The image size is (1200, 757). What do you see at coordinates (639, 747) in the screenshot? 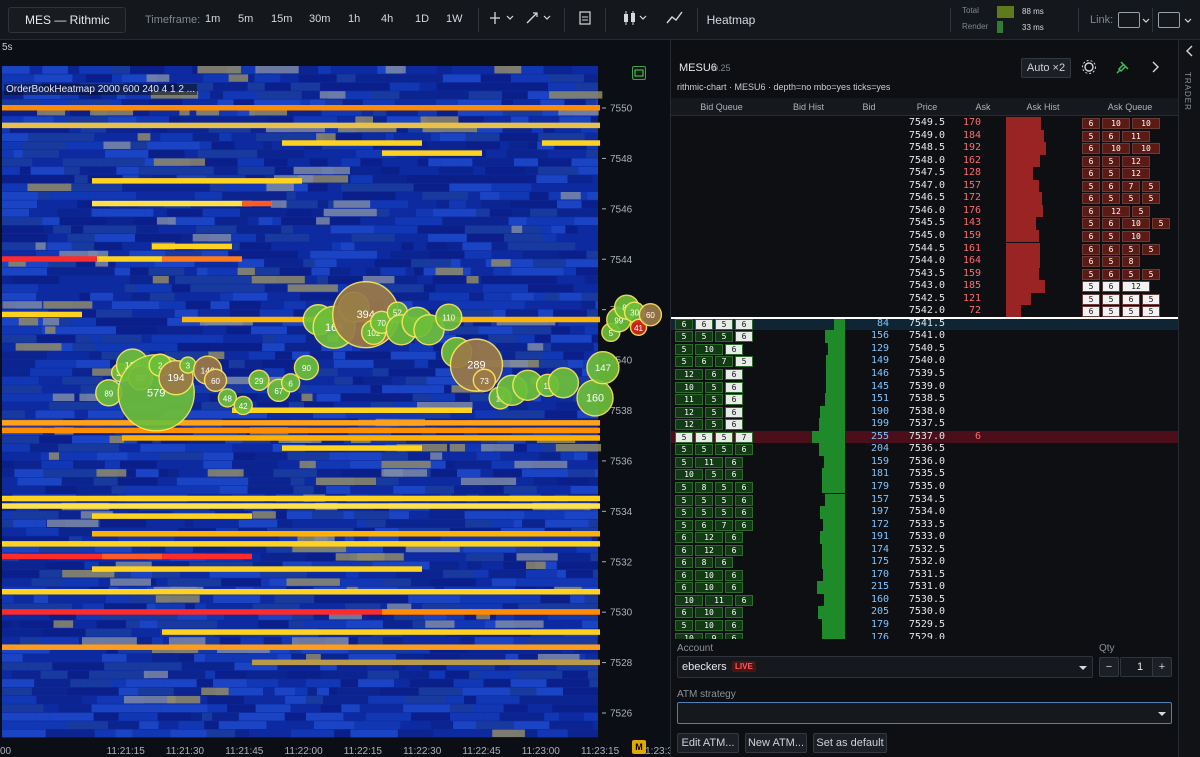
I see `marker-badge: M` at bounding box center [639, 747].